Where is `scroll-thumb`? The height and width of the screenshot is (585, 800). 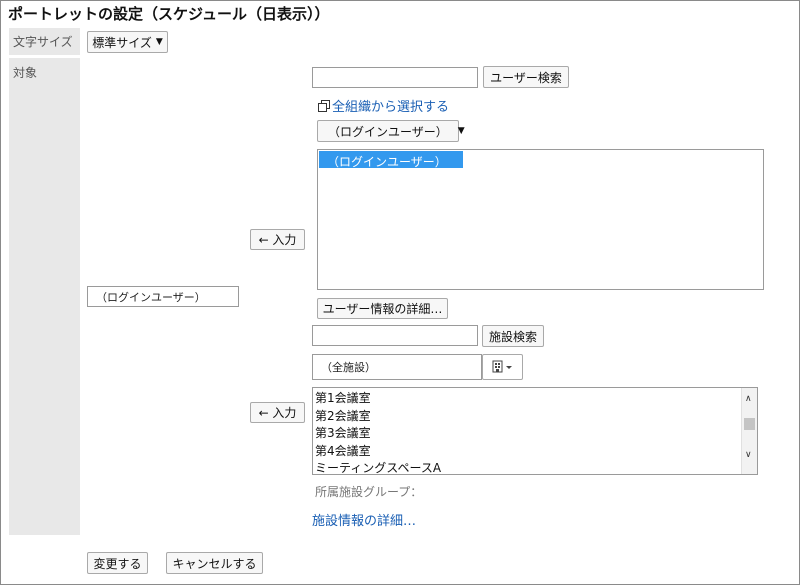
scroll-thumb is located at coordinates (749, 424).